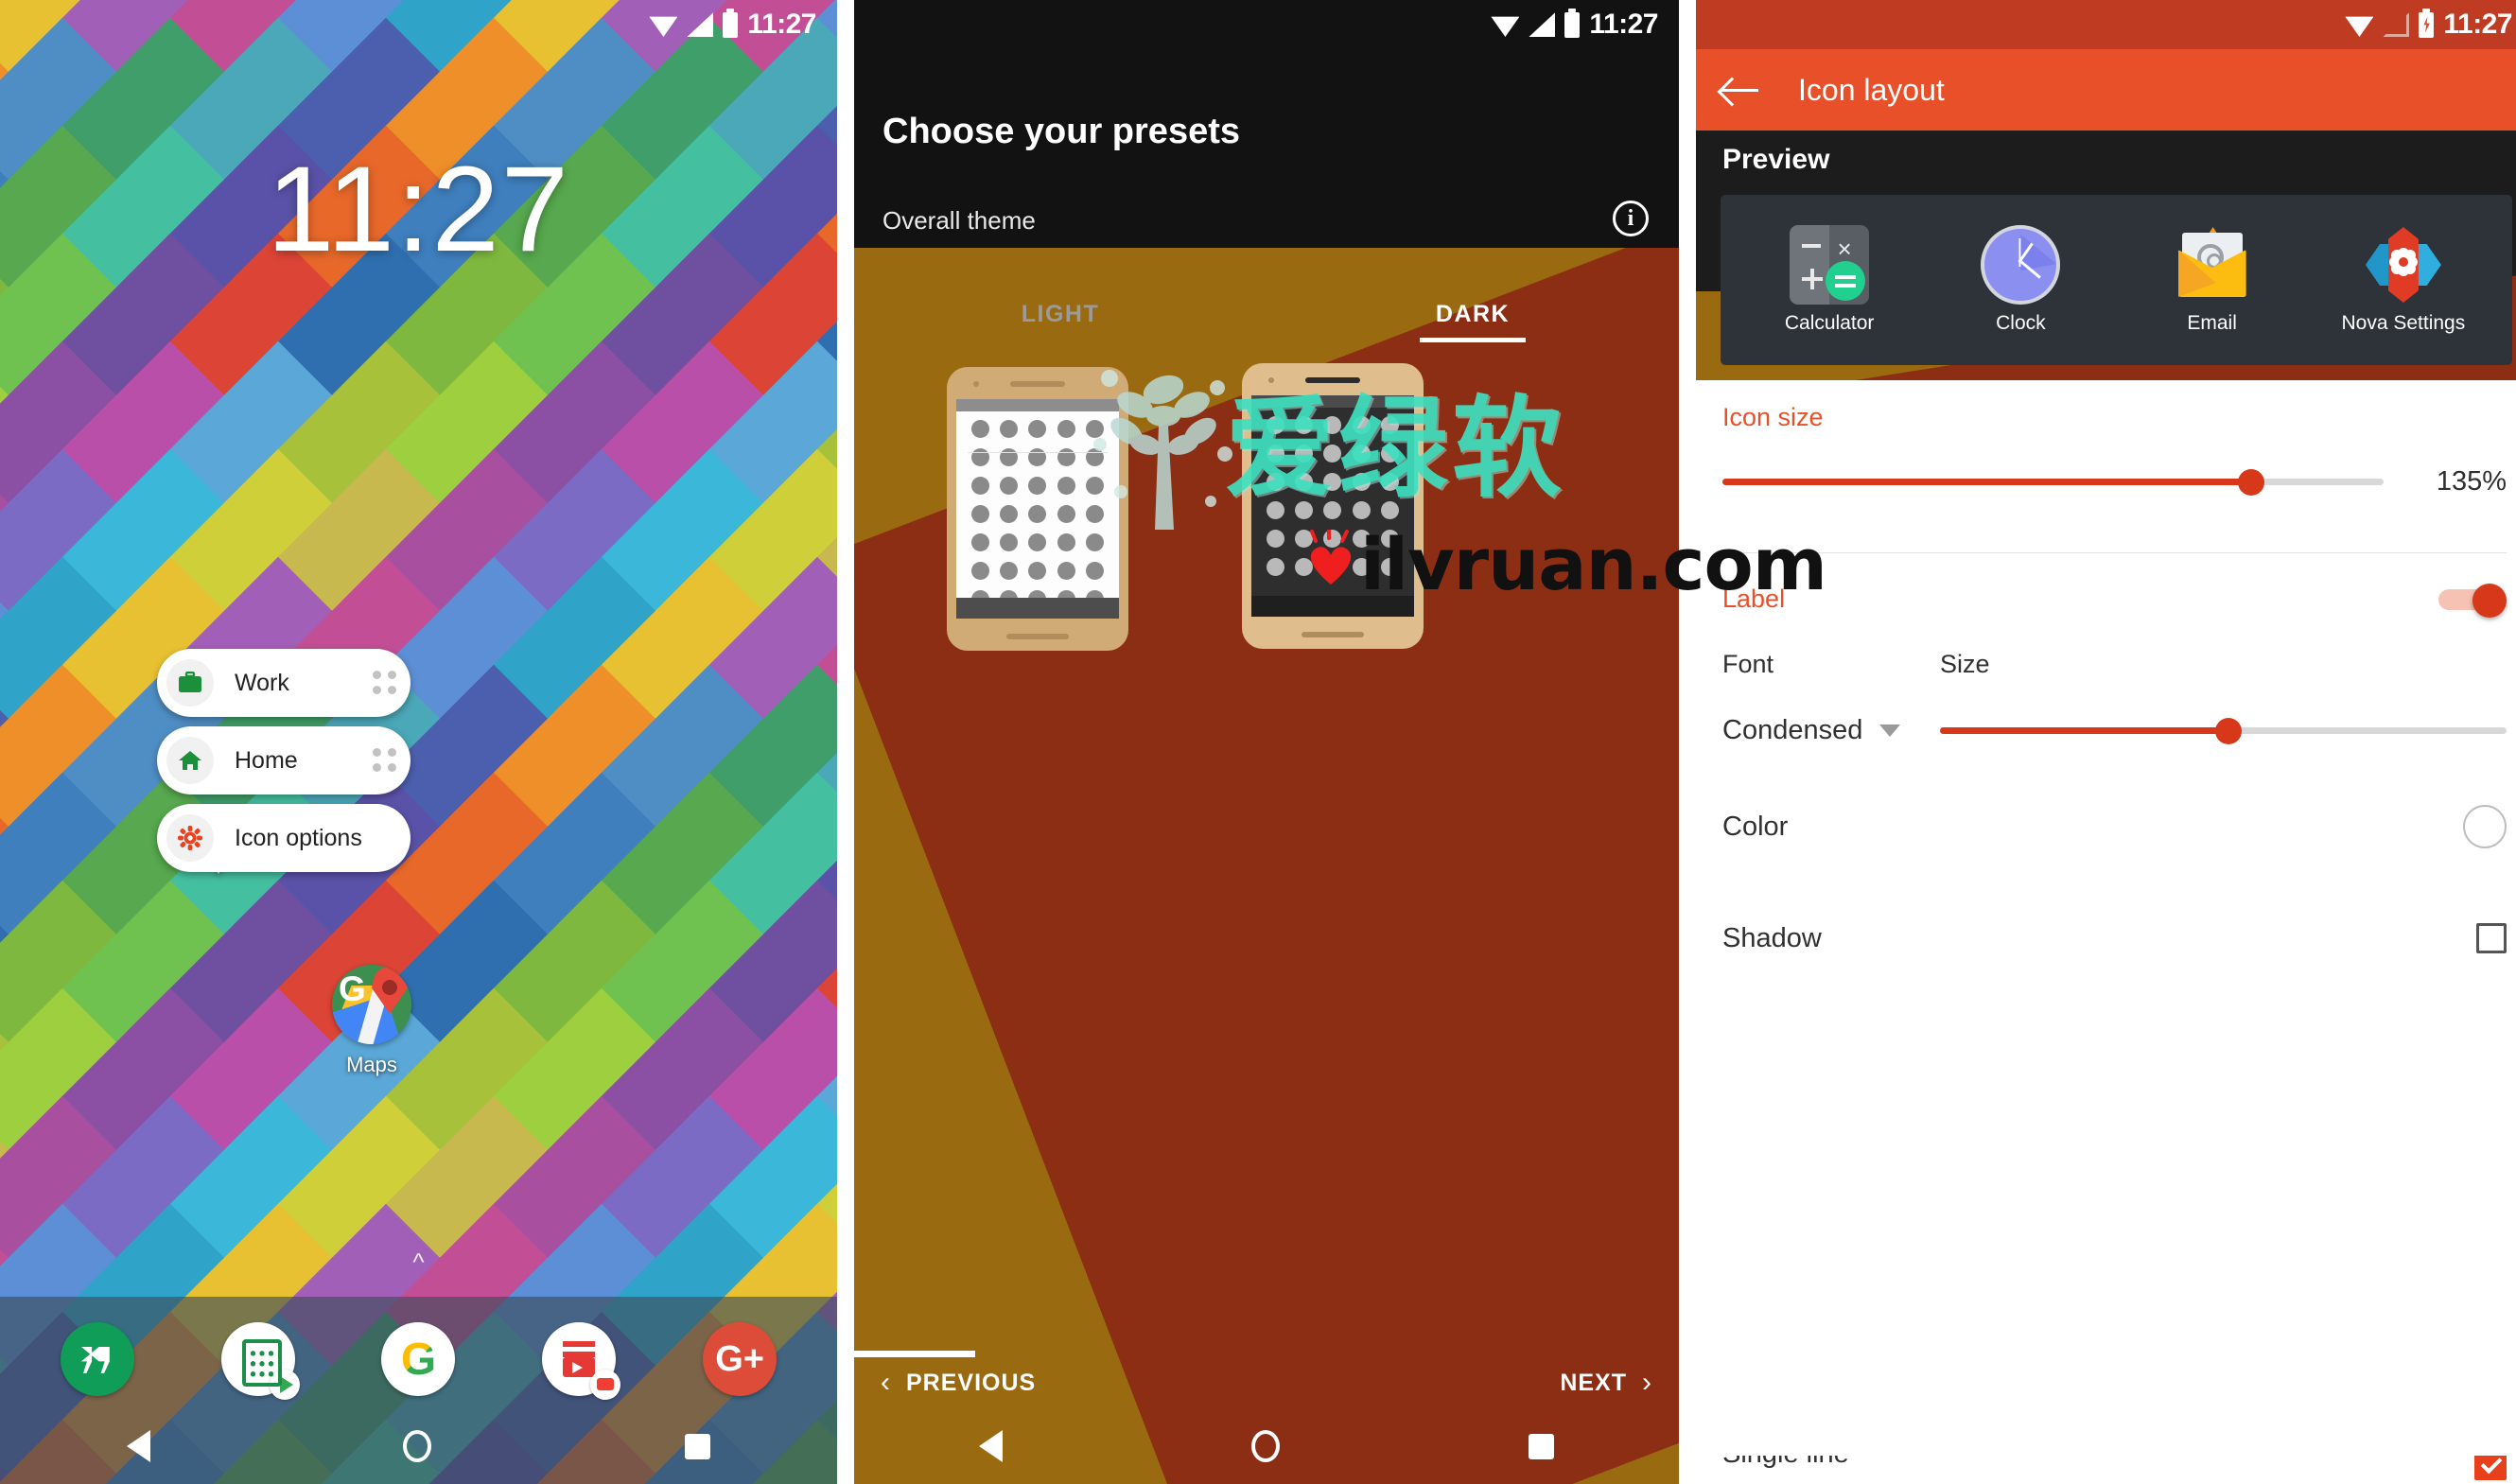 The height and width of the screenshot is (1484, 2516). I want to click on preview-app-clock: Clock, so click(2020, 280).